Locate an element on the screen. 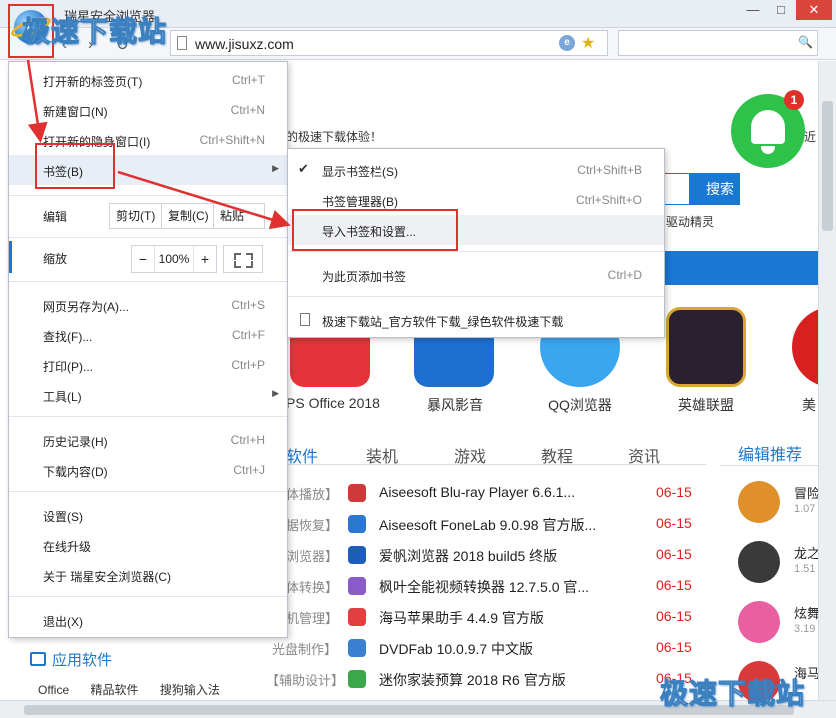 This screenshot has width=836, height=718. menu-shortcut: Ctrl+J is located at coordinates (249, 470).